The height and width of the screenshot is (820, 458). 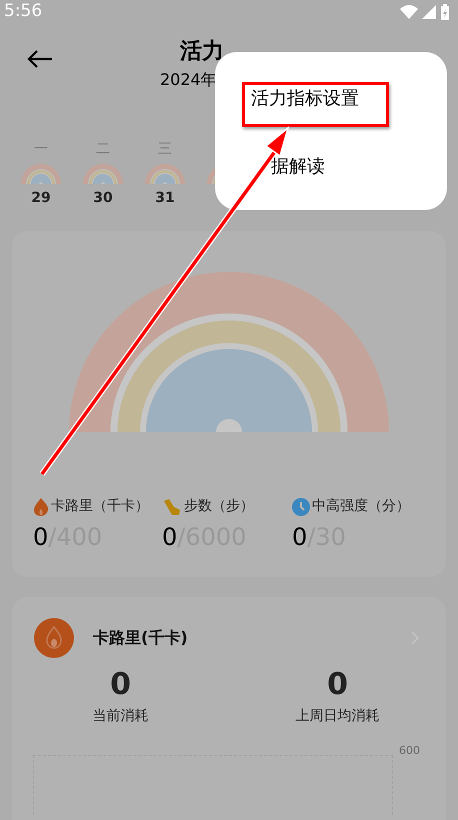 What do you see at coordinates (409, 752) in the screenshot?
I see `axis-label: 600` at bounding box center [409, 752].